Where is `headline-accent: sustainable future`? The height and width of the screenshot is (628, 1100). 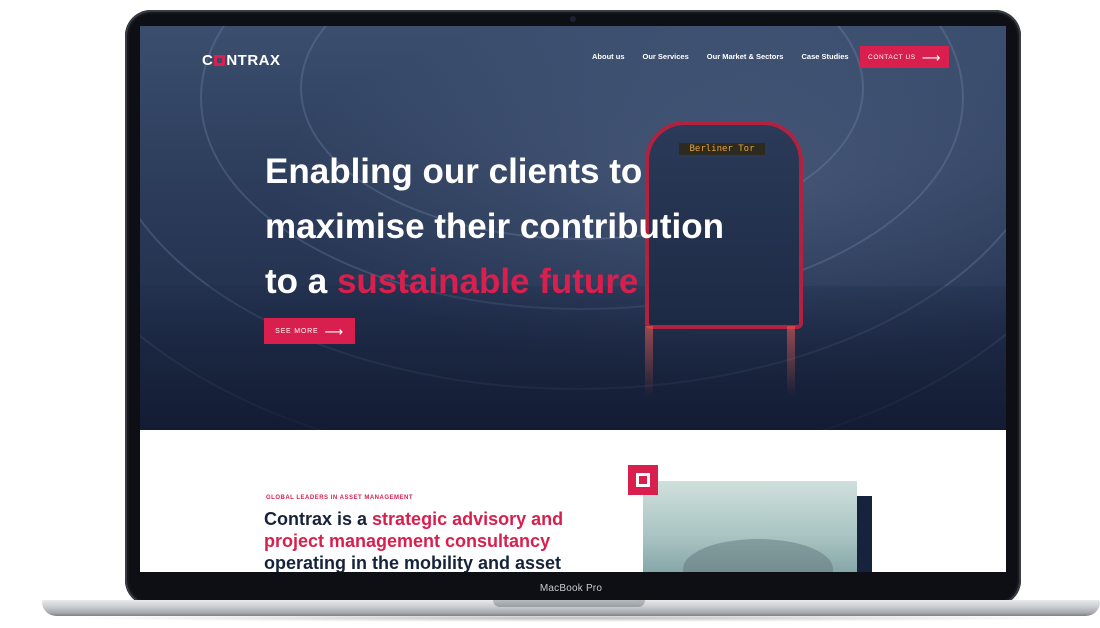
headline-accent: sustainable future is located at coordinates (487, 281).